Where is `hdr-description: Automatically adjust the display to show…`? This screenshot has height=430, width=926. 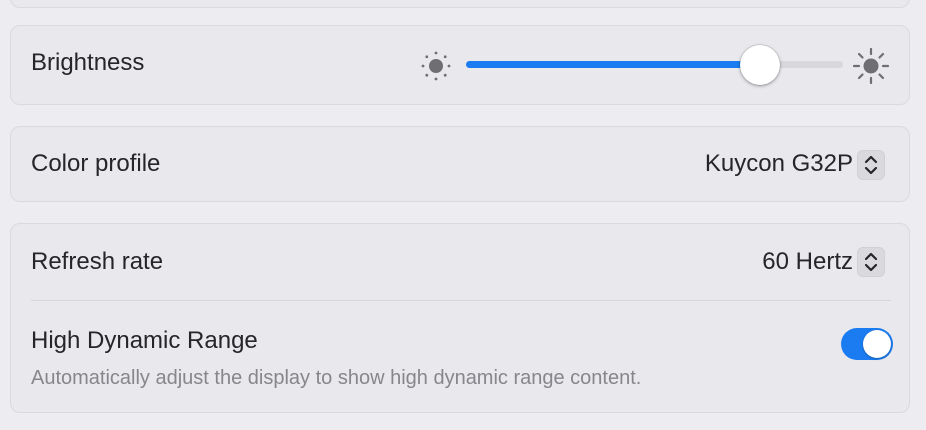 hdr-description: Automatically adjust the display to show… is located at coordinates (336, 378).